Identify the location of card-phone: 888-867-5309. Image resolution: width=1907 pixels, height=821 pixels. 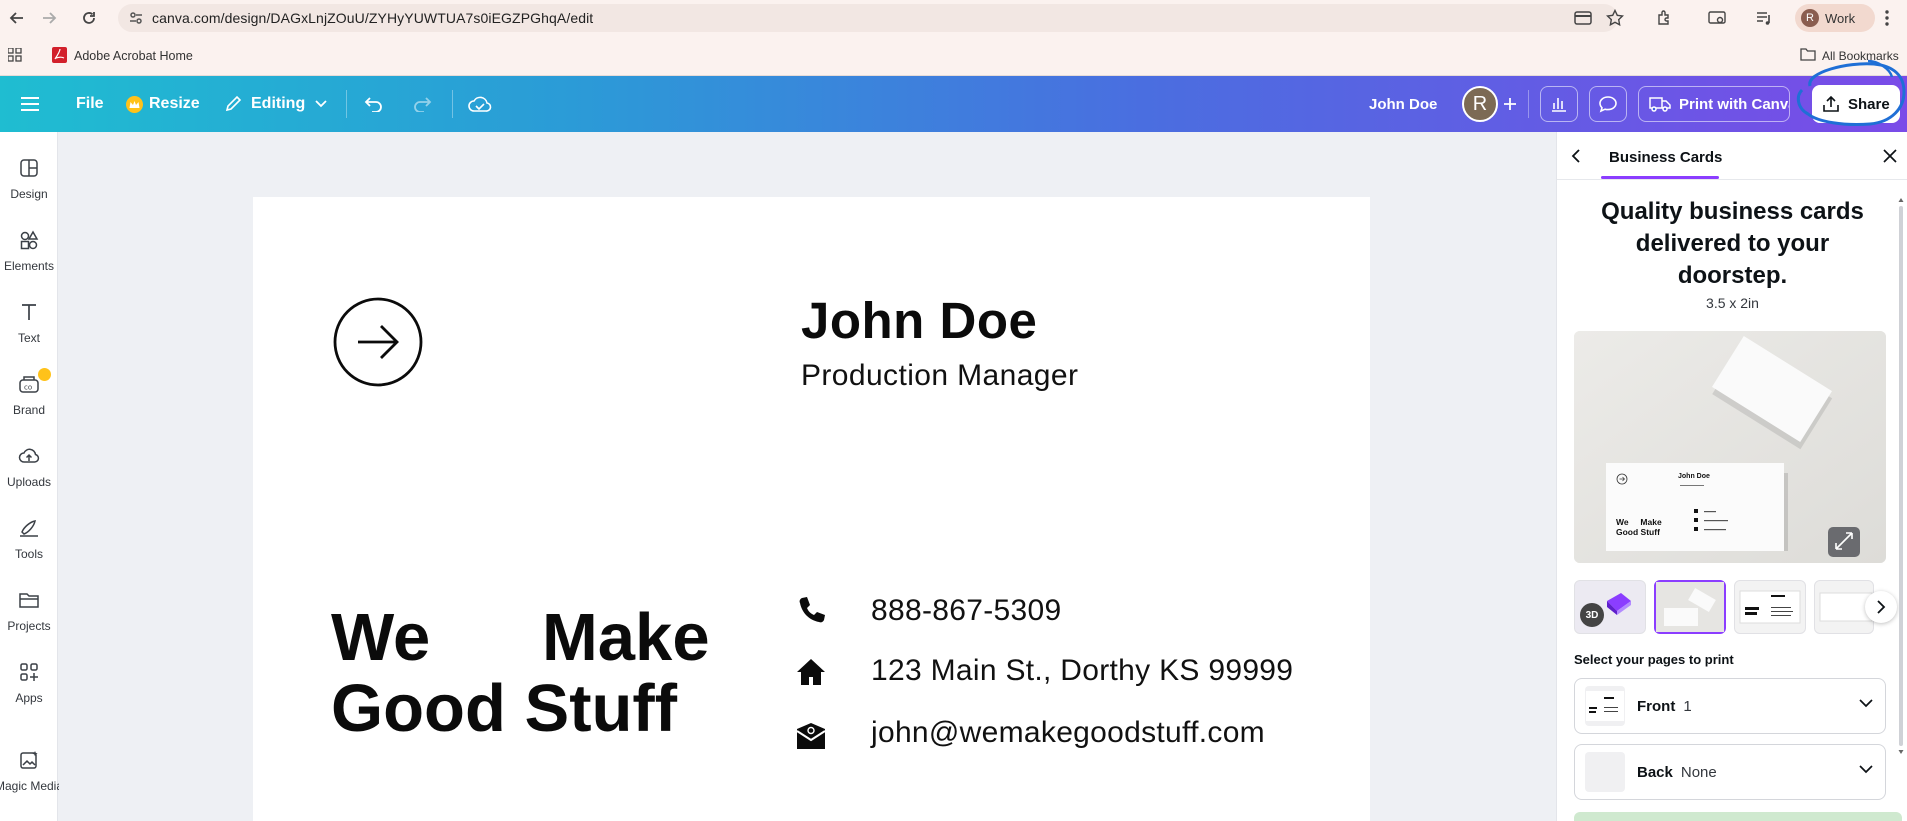
(966, 611).